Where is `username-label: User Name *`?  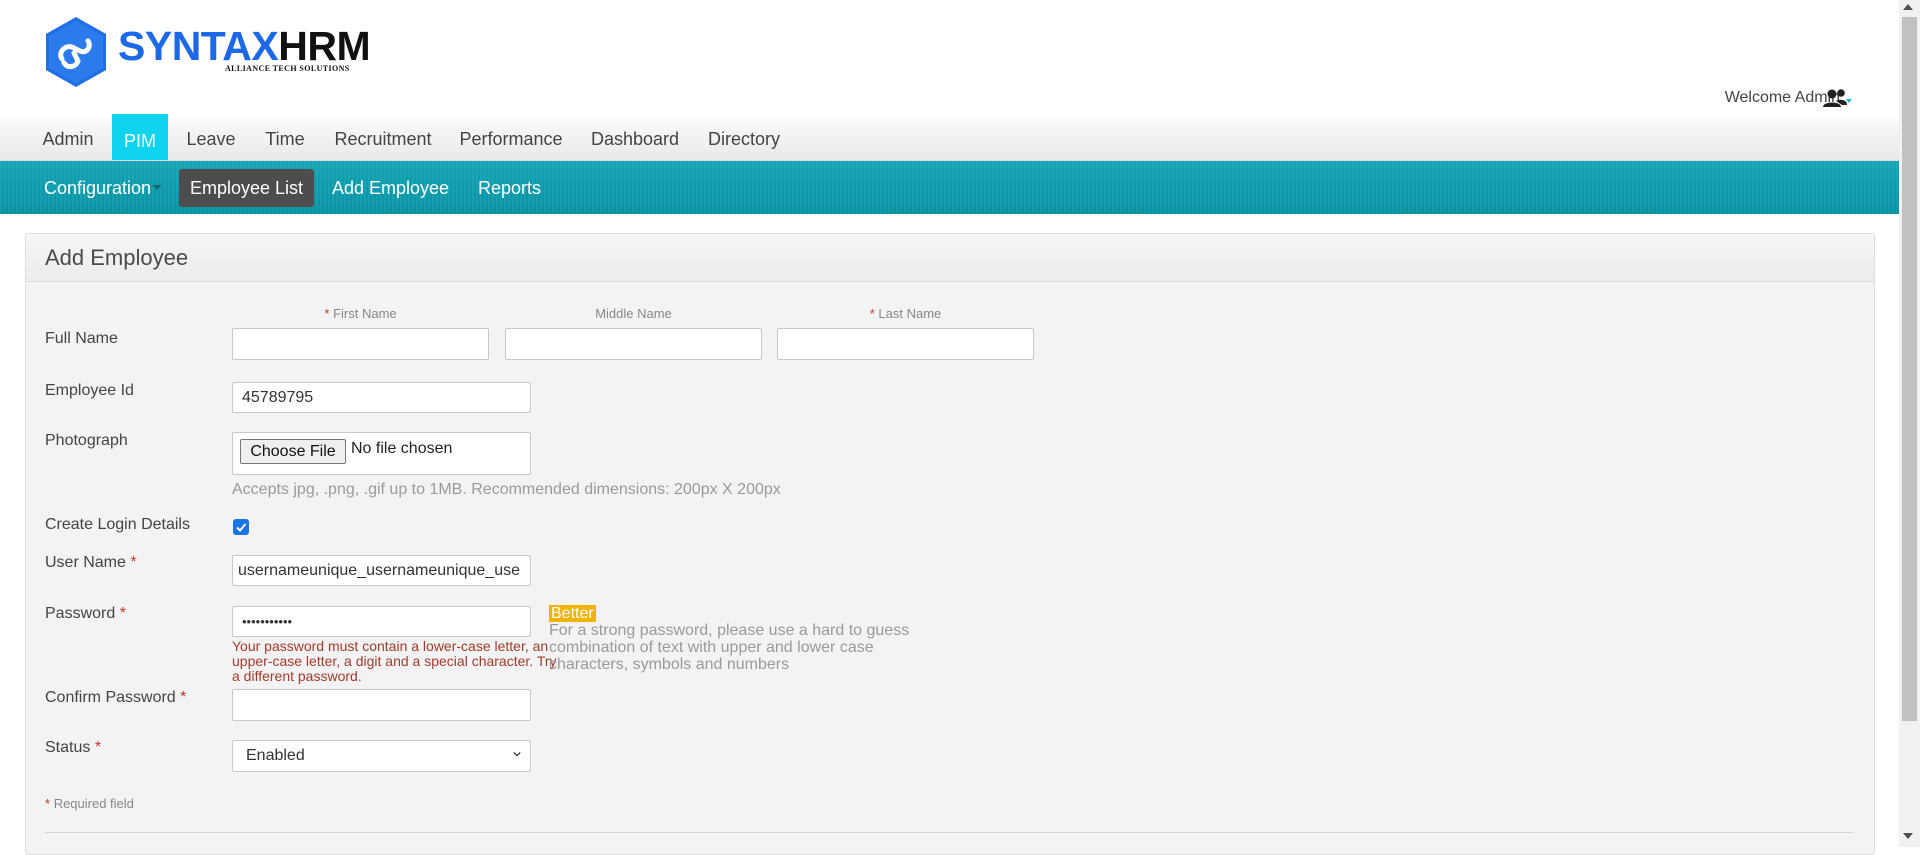 username-label: User Name * is located at coordinates (91, 562).